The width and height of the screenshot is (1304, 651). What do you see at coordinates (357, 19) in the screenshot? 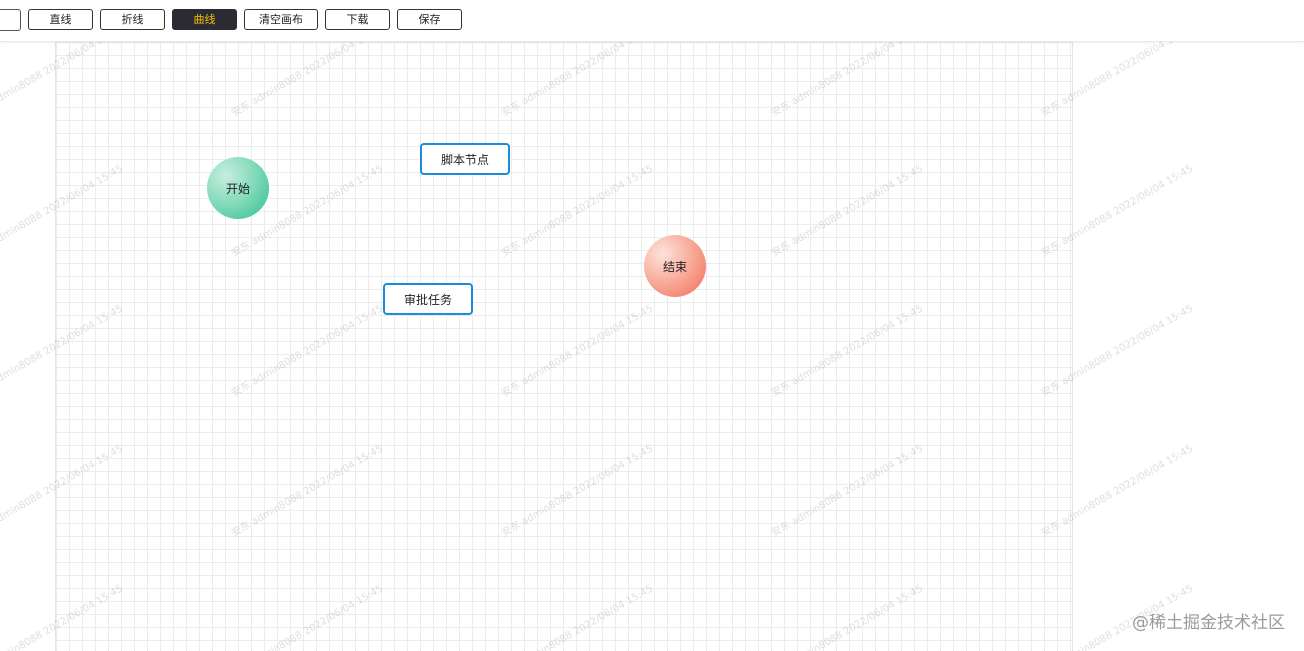
I see `download-button: 下载` at bounding box center [357, 19].